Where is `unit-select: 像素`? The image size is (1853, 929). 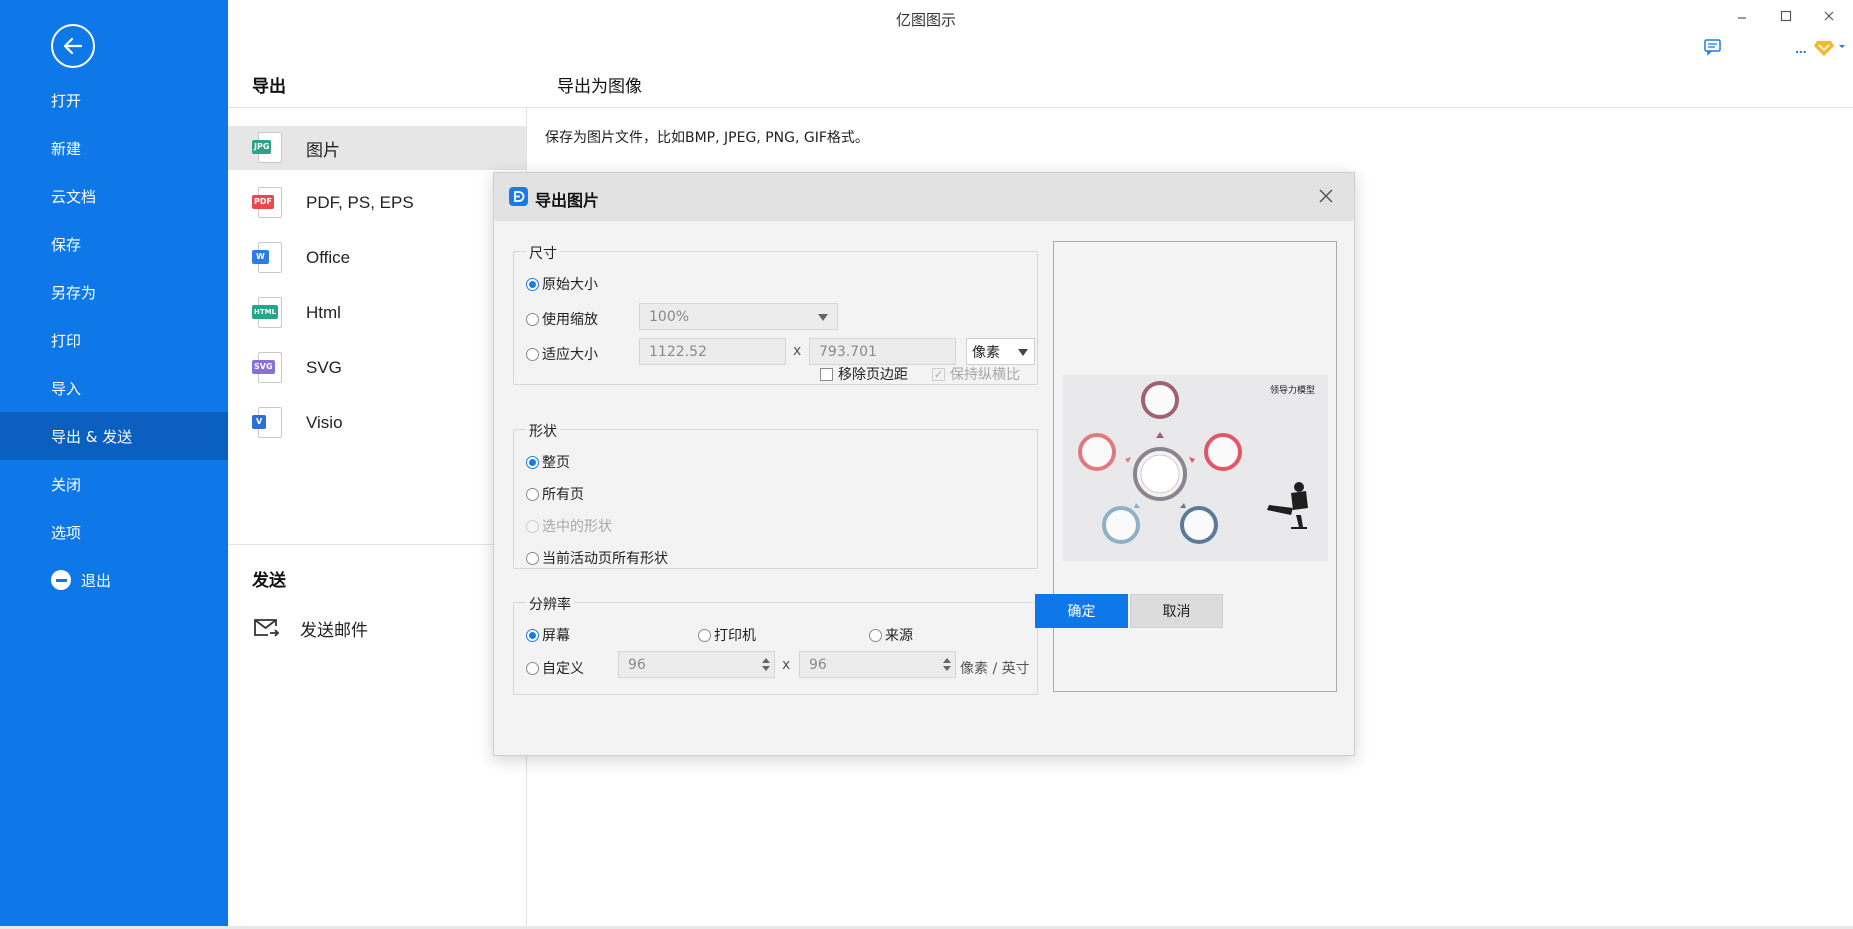 unit-select: 像素 is located at coordinates (1000, 351).